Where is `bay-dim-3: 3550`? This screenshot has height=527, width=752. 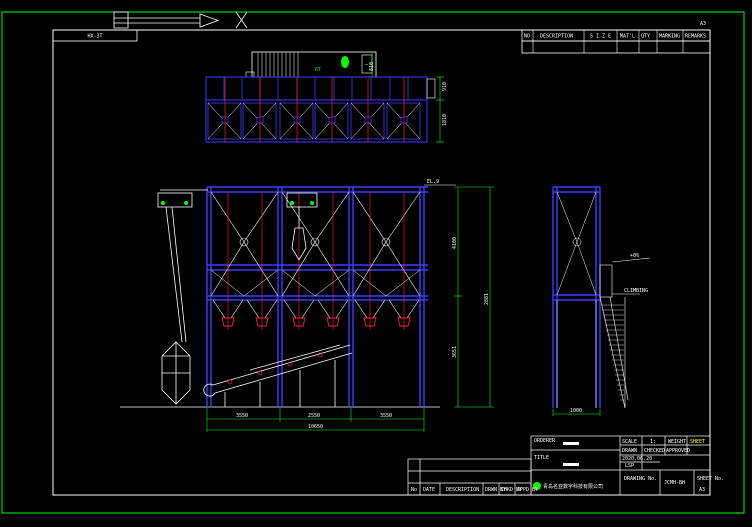 bay-dim-3: 3550 is located at coordinates (386, 416).